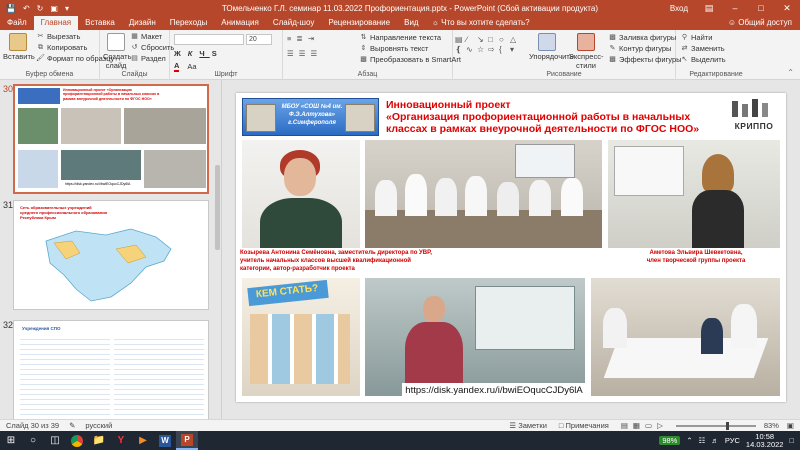  I want to click on tab-home: Главная, so click(56, 23).